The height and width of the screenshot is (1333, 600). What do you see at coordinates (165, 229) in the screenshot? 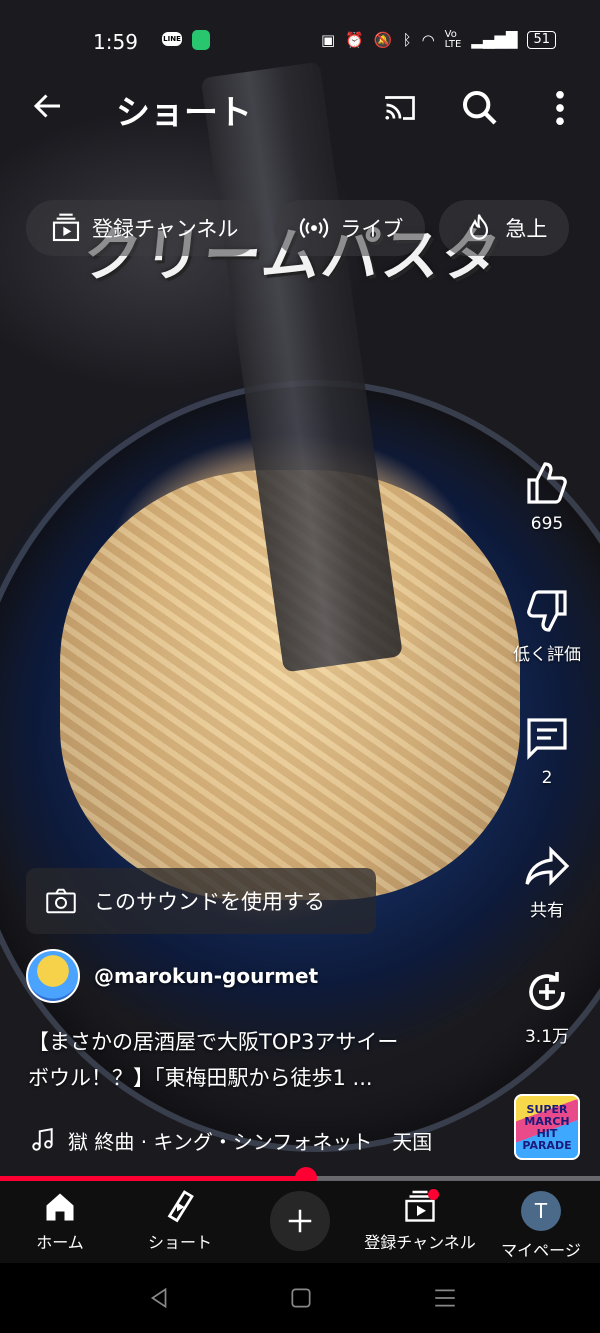
I see `chip-label: 登録チャンネル` at bounding box center [165, 229].